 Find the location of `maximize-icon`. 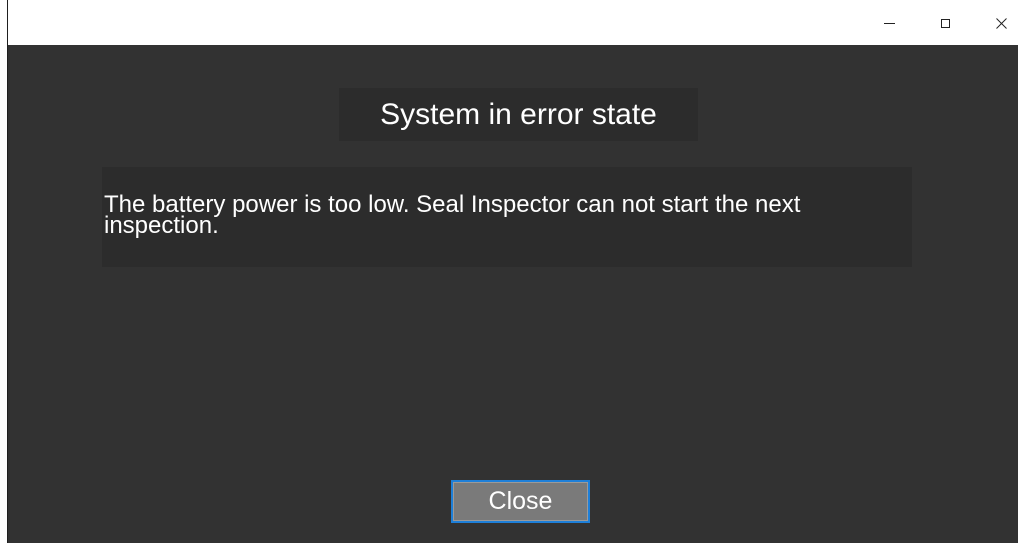

maximize-icon is located at coordinates (945, 23).